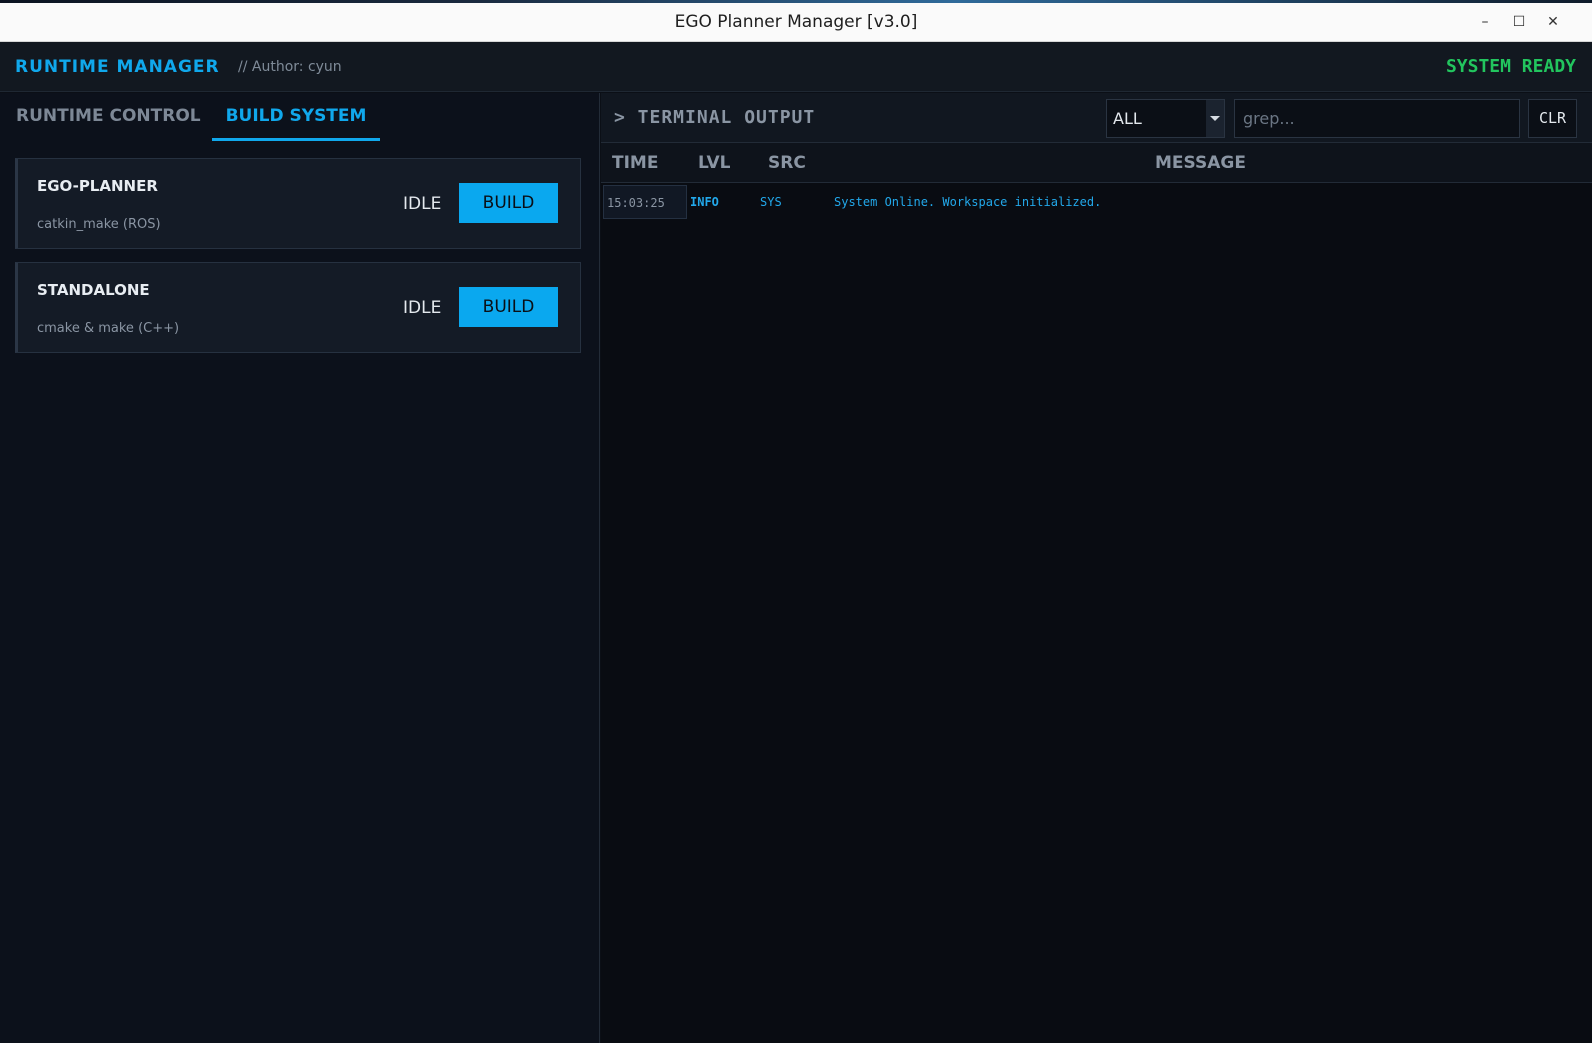 This screenshot has width=1592, height=1043. I want to click on clear-button: CLR, so click(1552, 118).